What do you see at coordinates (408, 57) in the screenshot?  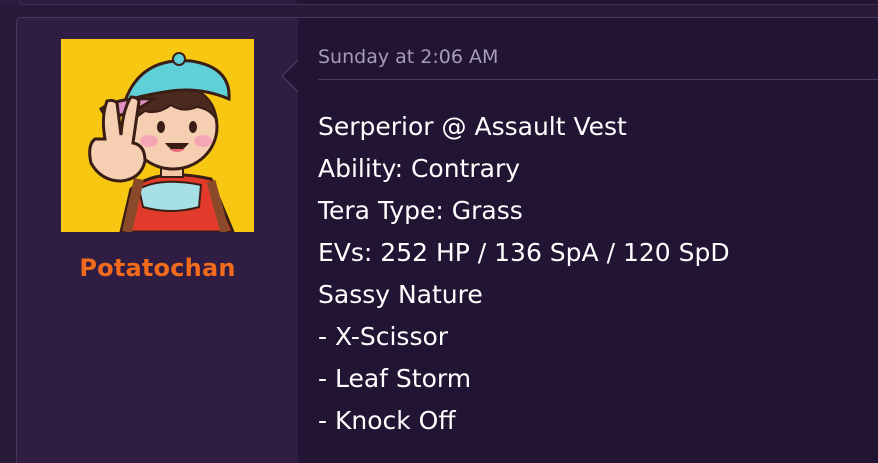 I see `post-timestamp: Sunday at 2:06 AM` at bounding box center [408, 57].